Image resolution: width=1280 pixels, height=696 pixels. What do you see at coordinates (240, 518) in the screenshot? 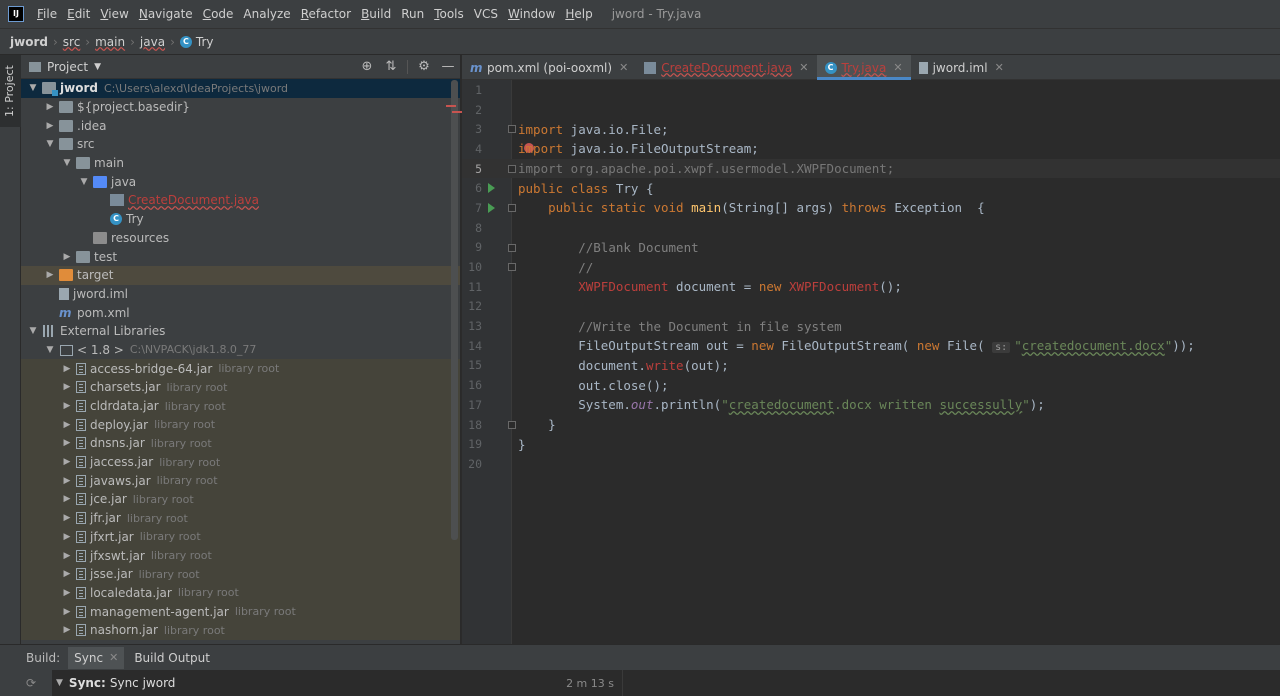
I see `tree-item: ▶ jfr.jar library root` at bounding box center [240, 518].